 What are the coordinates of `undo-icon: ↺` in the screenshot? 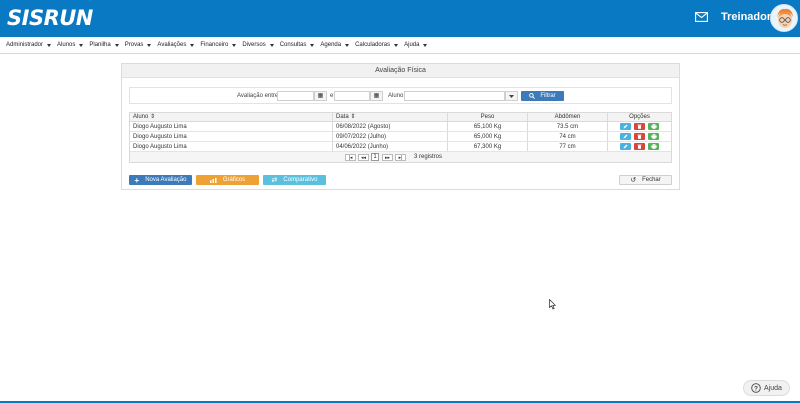 It's located at (633, 180).